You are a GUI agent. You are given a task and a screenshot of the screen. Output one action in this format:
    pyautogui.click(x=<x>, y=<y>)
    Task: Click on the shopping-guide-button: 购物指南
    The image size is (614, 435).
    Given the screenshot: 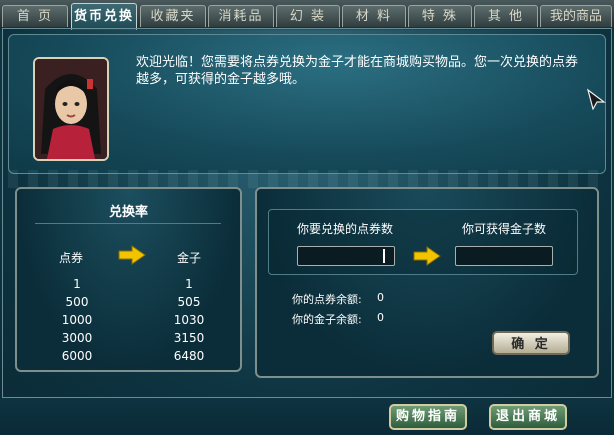 What is the action you would take?
    pyautogui.click(x=428, y=417)
    